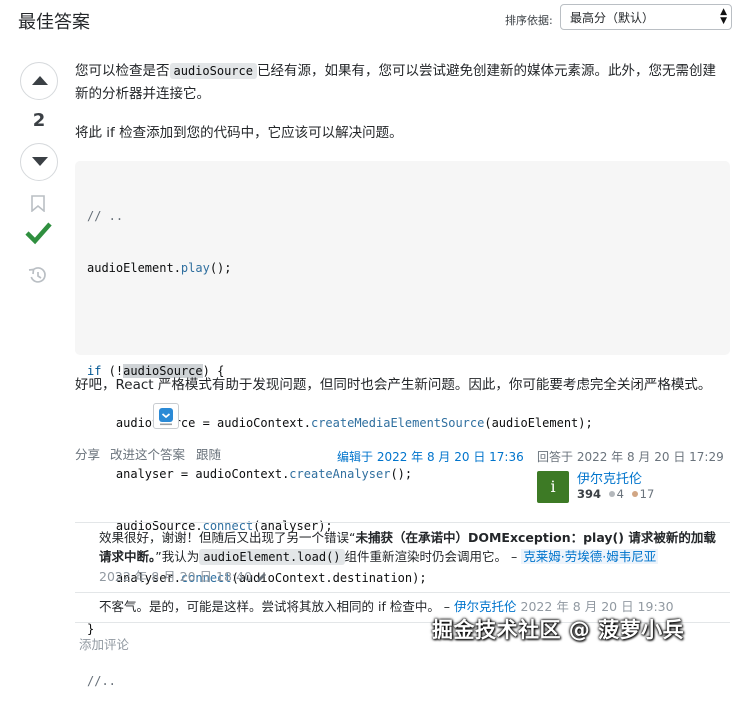  Describe the element at coordinates (87, 453) in the screenshot. I see `share-link: 分享` at that location.